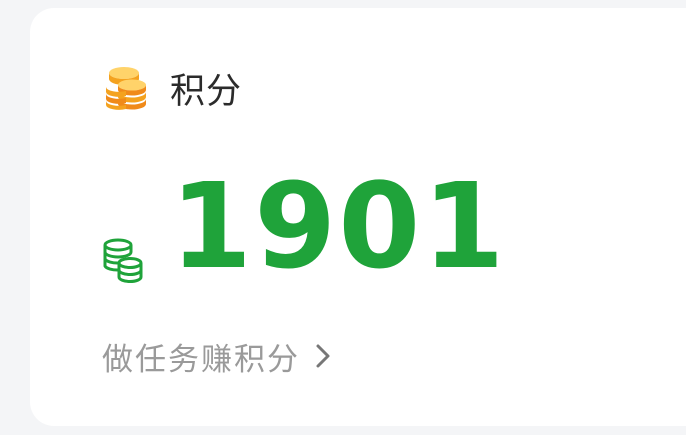  Describe the element at coordinates (323, 356) in the screenshot. I see `chevron-right-icon` at that location.